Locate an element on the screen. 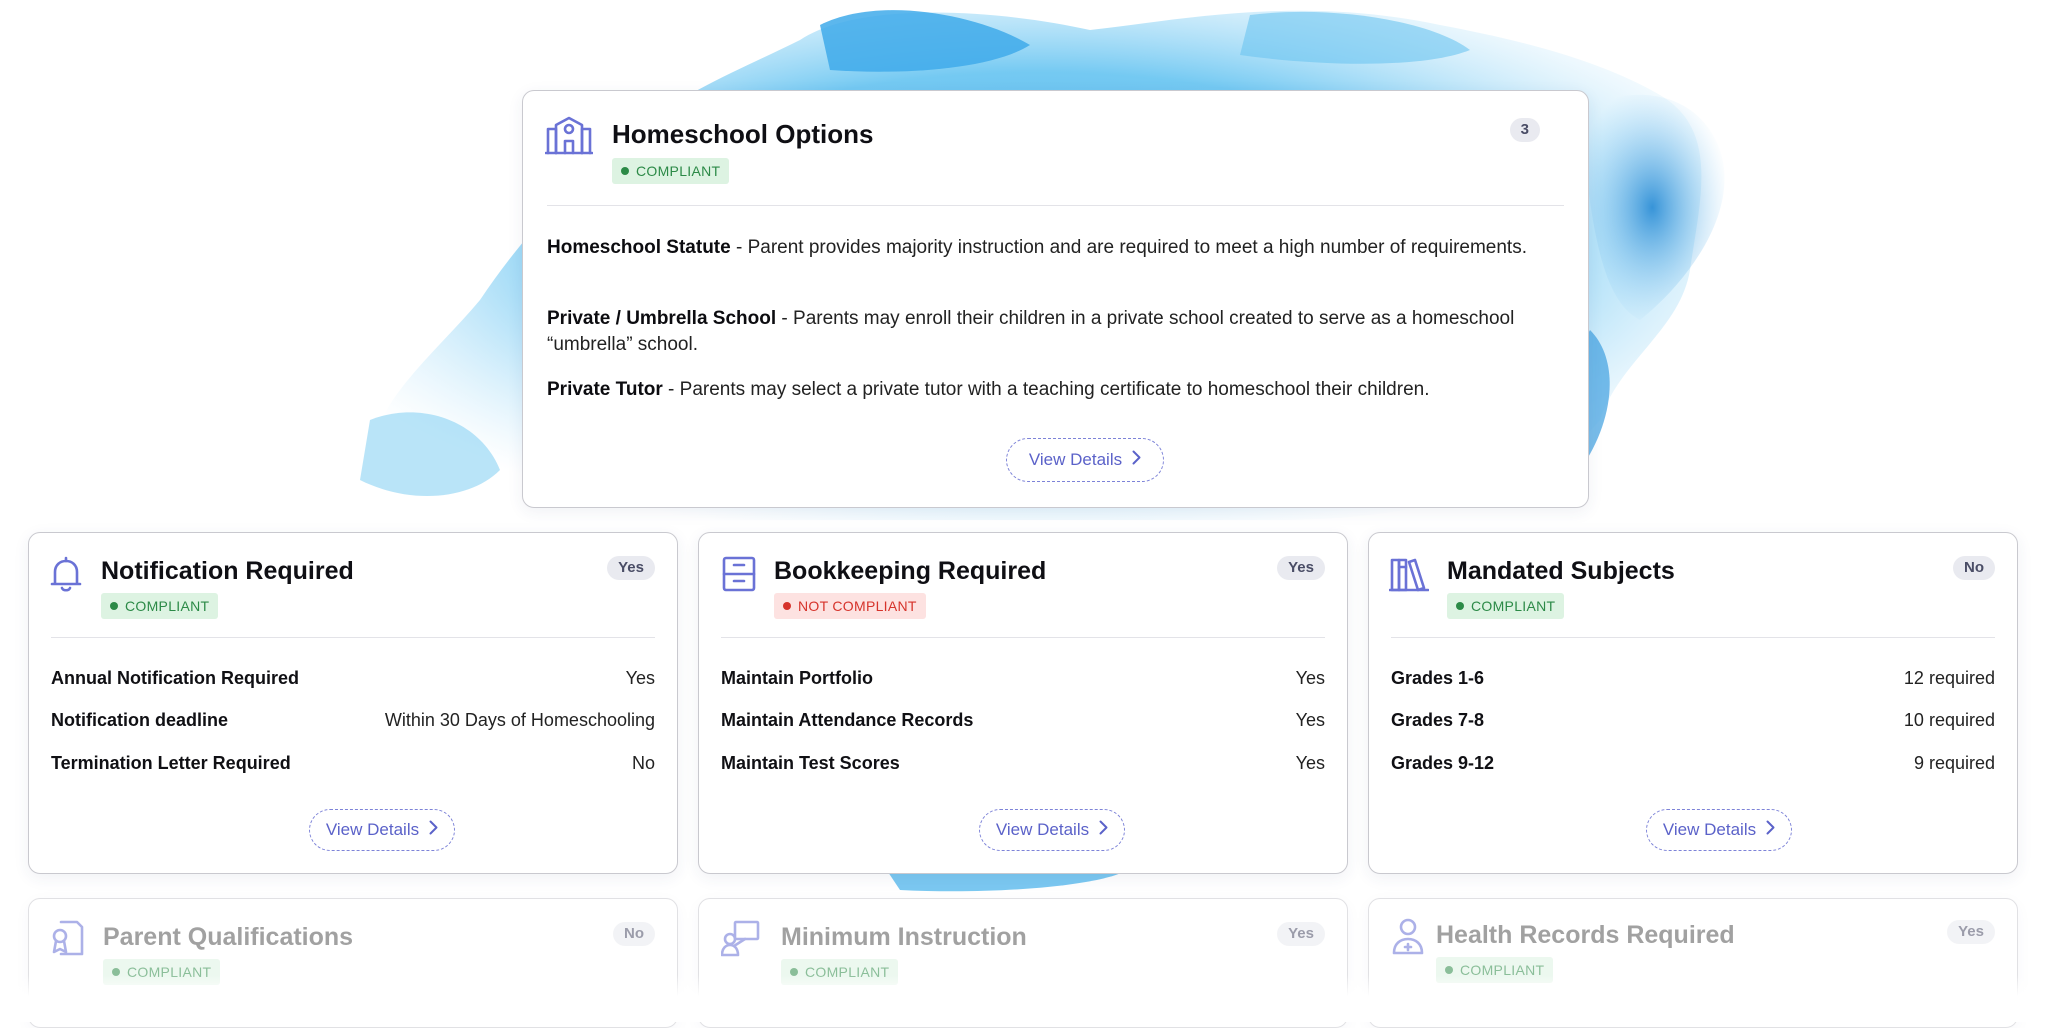 Image resolution: width=2049 pixels, height=1028 pixels. row-label: Grades 9-12 is located at coordinates (1443, 763).